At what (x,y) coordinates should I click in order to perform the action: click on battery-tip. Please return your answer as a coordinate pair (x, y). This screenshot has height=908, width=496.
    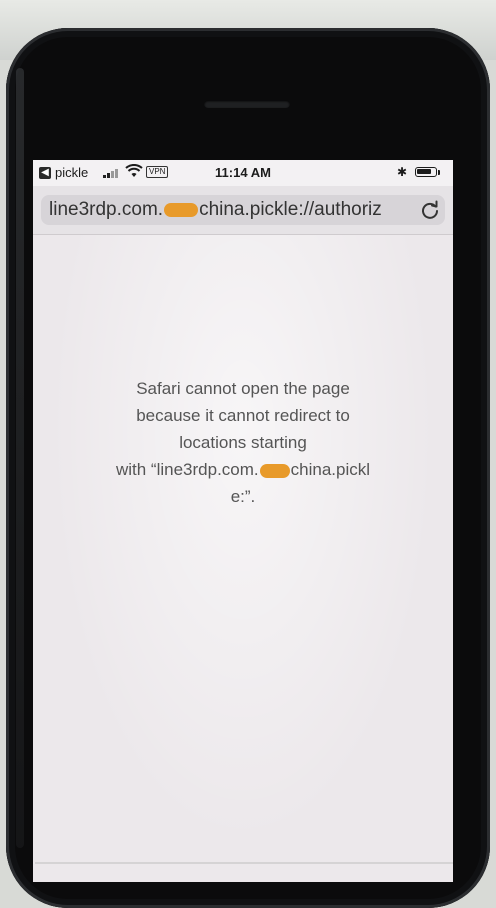
    Looking at the image, I should click on (439, 172).